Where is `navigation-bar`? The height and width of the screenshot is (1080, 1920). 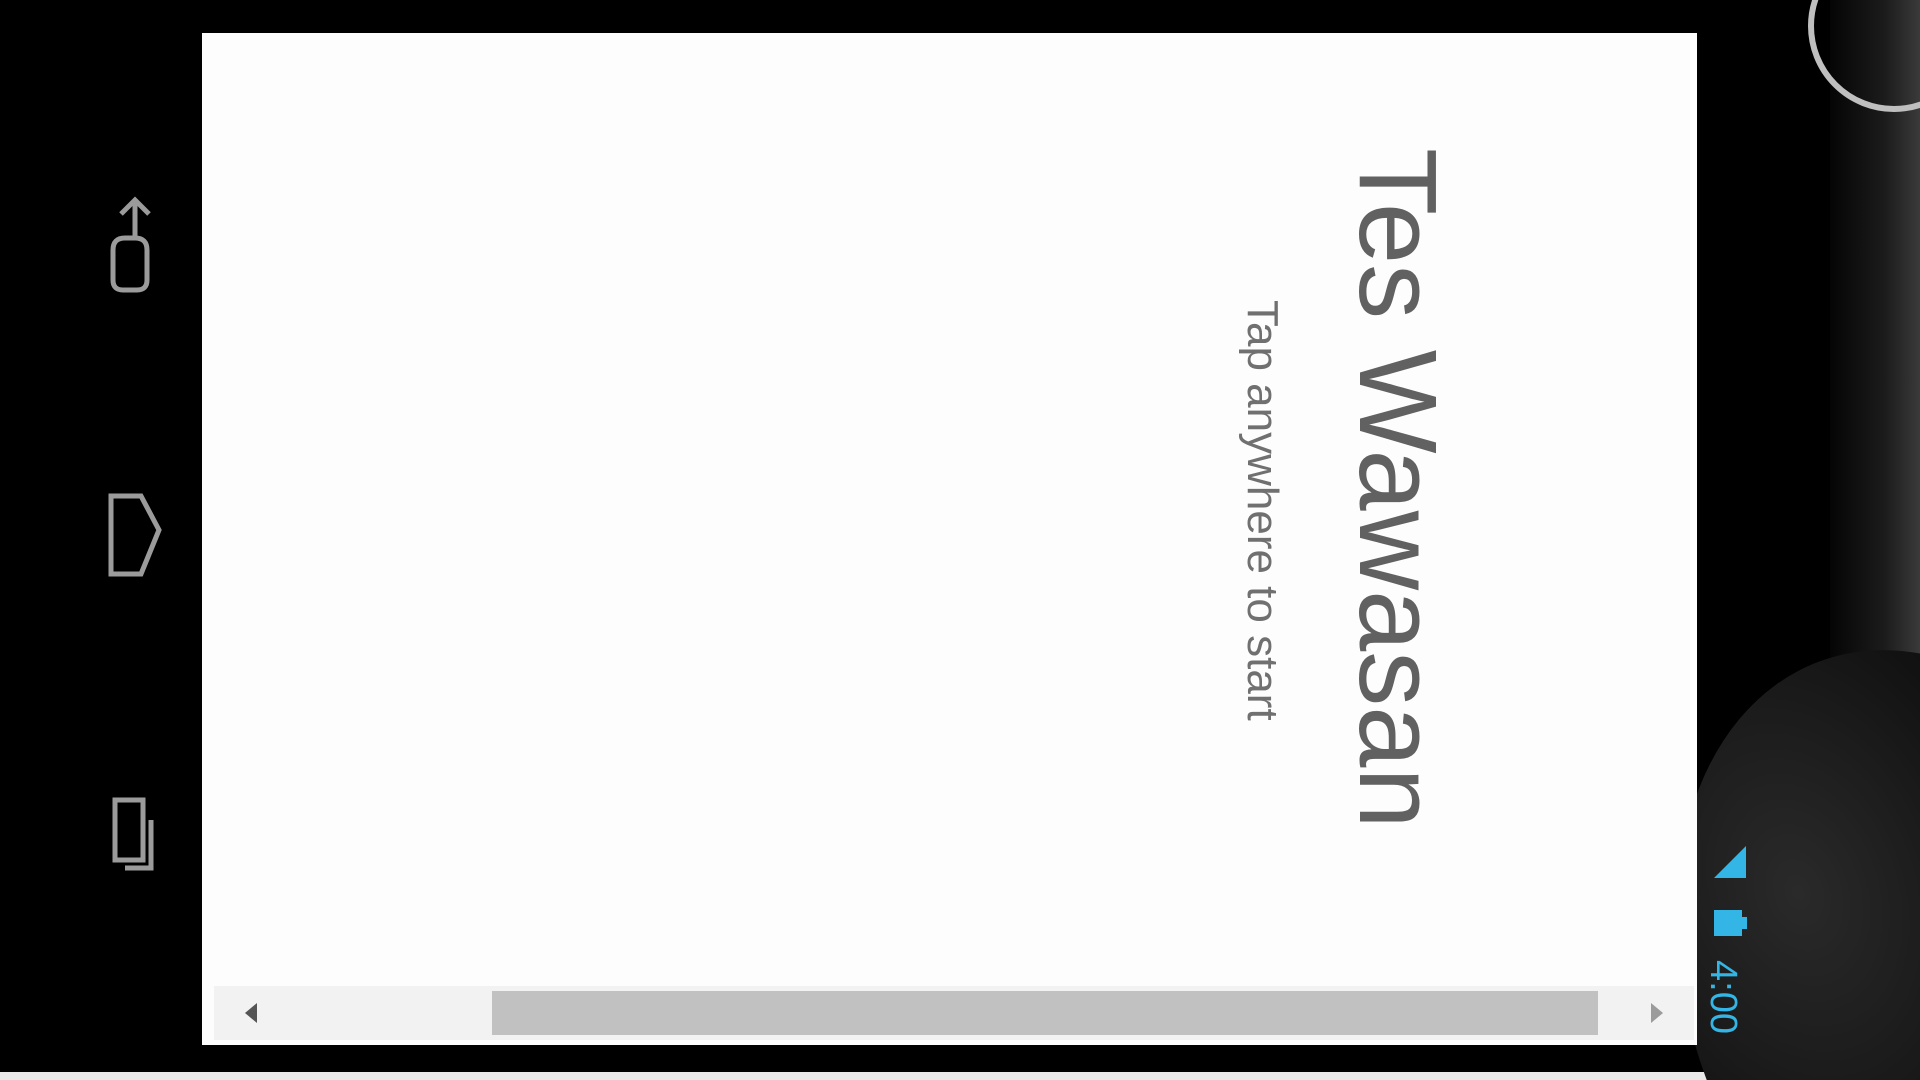
navigation-bar is located at coordinates (100, 540).